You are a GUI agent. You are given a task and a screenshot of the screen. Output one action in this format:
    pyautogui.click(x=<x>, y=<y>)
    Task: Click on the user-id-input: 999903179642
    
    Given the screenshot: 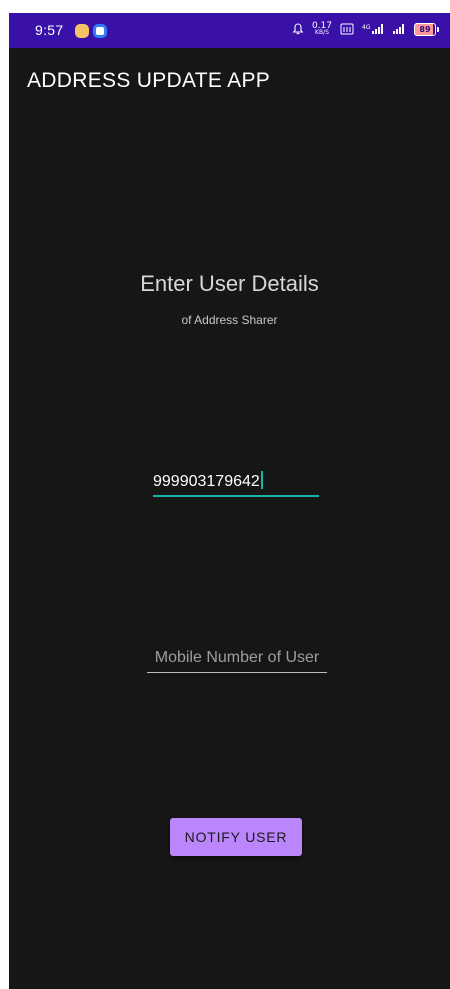 What is the action you would take?
    pyautogui.click(x=236, y=484)
    